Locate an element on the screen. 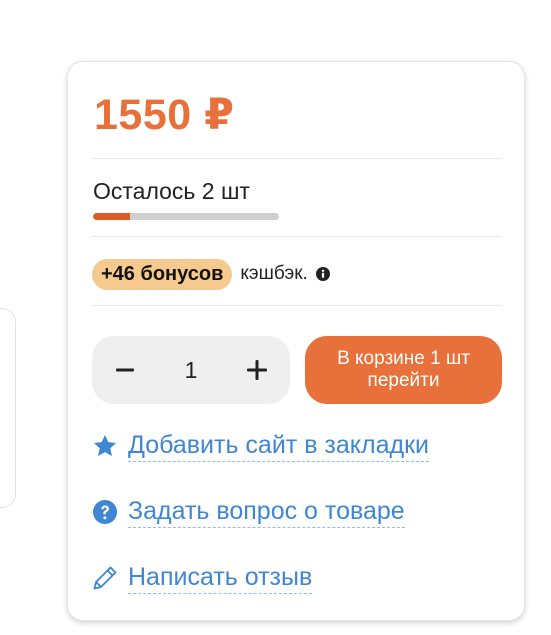  minus-icon is located at coordinates (125, 370).